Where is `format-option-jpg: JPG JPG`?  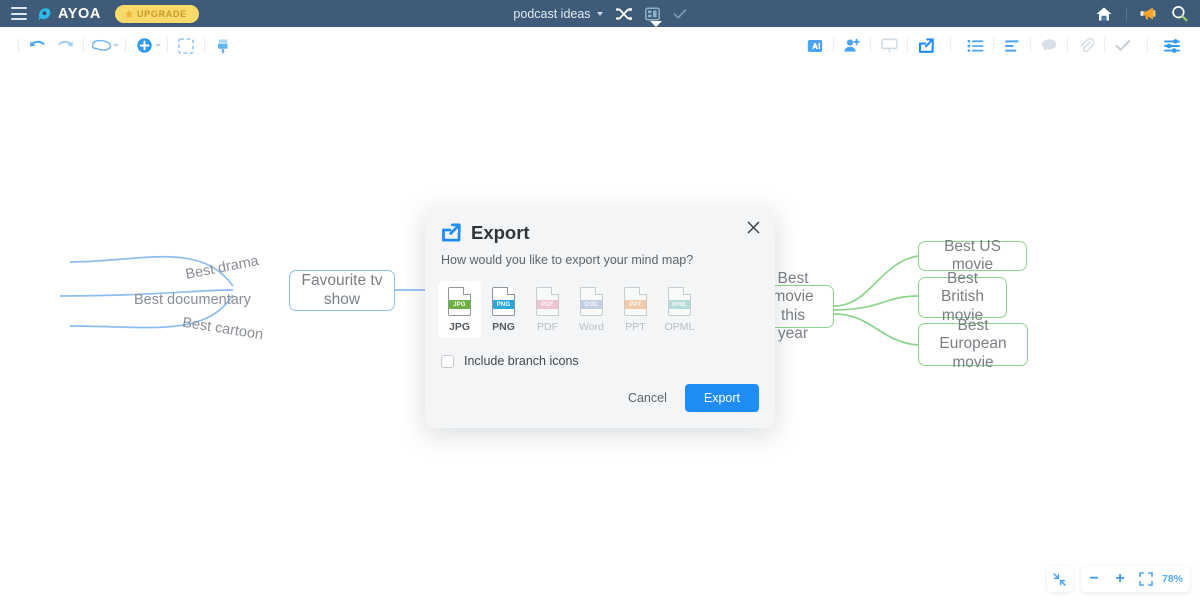
format-option-jpg: JPG JPG is located at coordinates (459, 309).